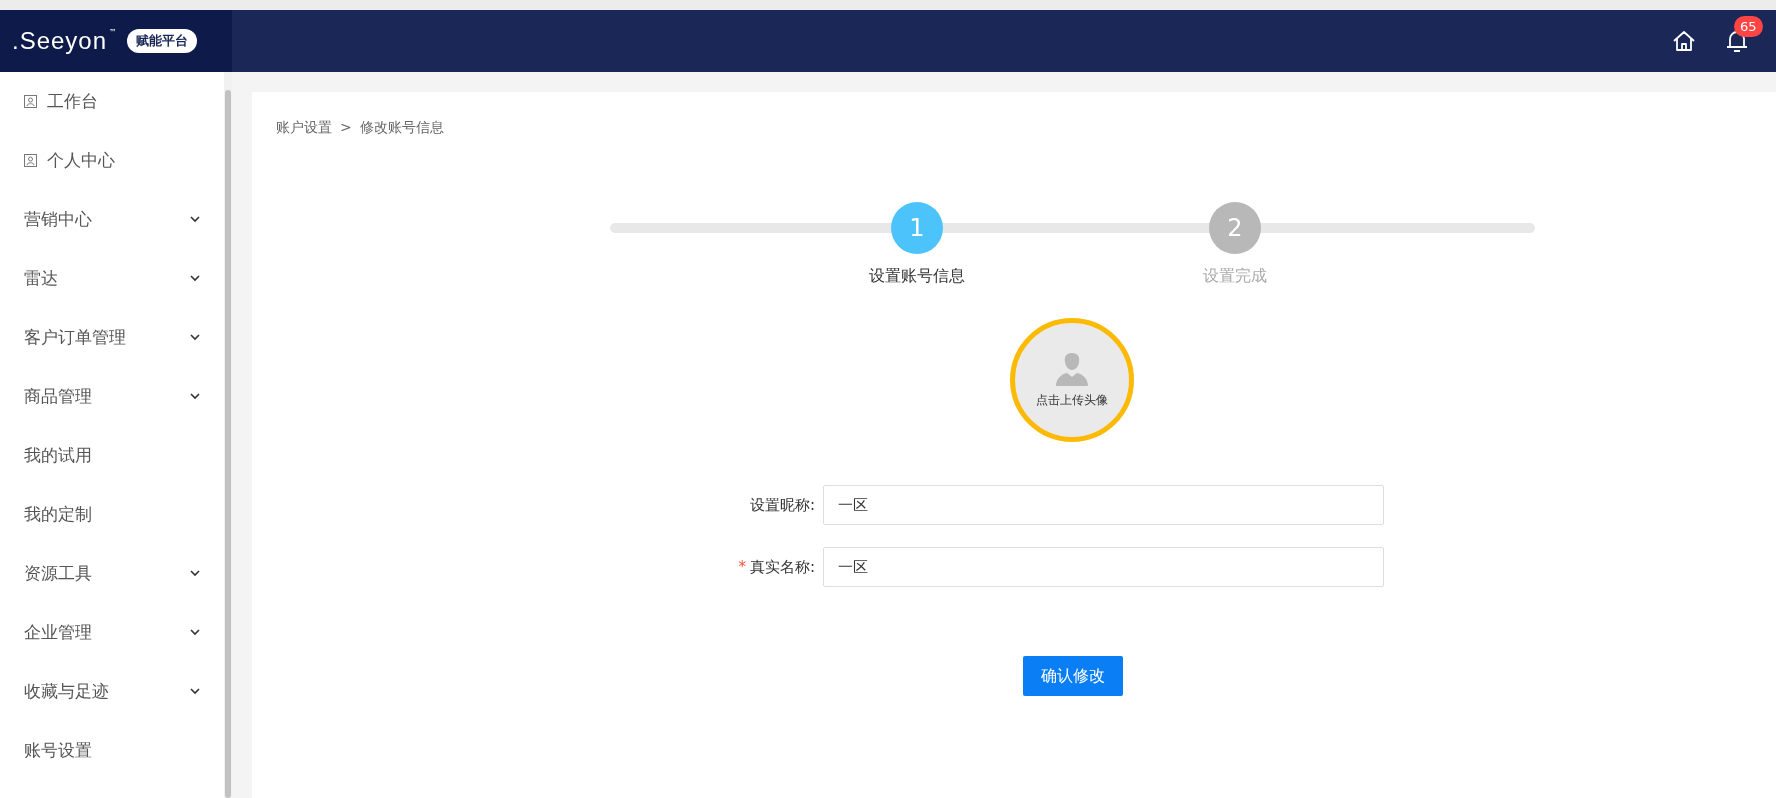  I want to click on breadcrumb-current: 修改账号信息, so click(401, 128).